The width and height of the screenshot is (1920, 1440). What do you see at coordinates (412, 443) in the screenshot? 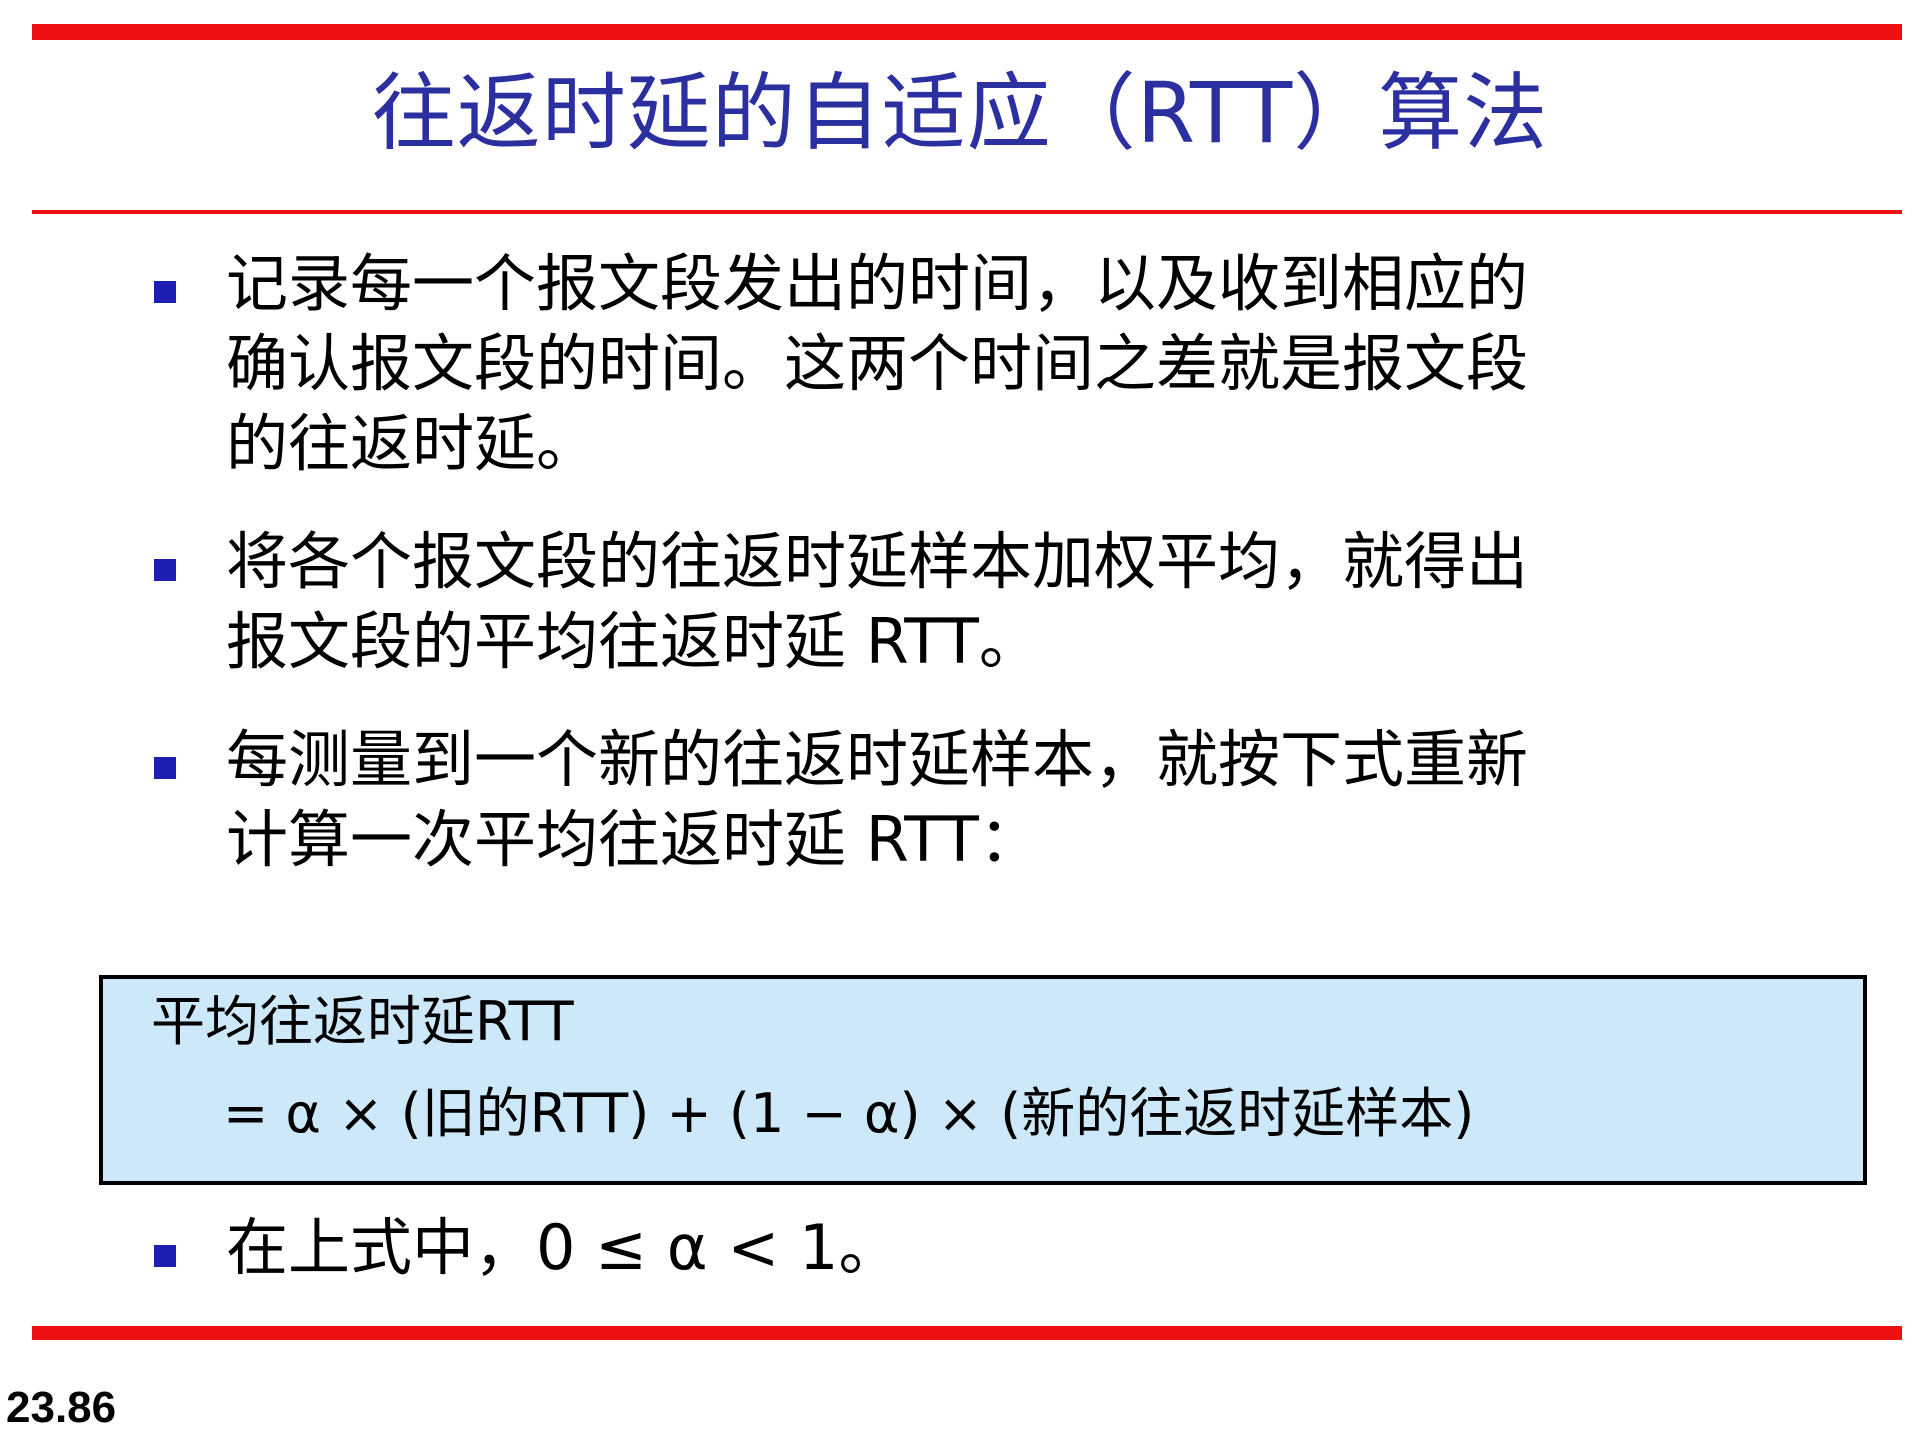
I see `bullet-line: 的往返时延。` at bounding box center [412, 443].